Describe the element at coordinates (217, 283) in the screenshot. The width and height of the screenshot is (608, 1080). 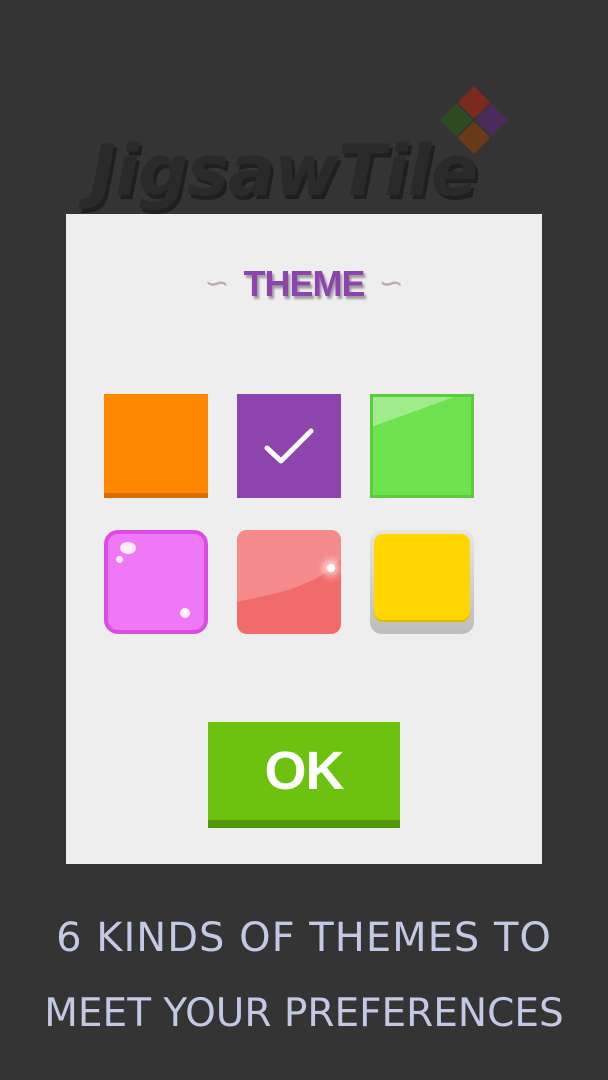
I see `squiggle-left-icon: ∽` at that location.